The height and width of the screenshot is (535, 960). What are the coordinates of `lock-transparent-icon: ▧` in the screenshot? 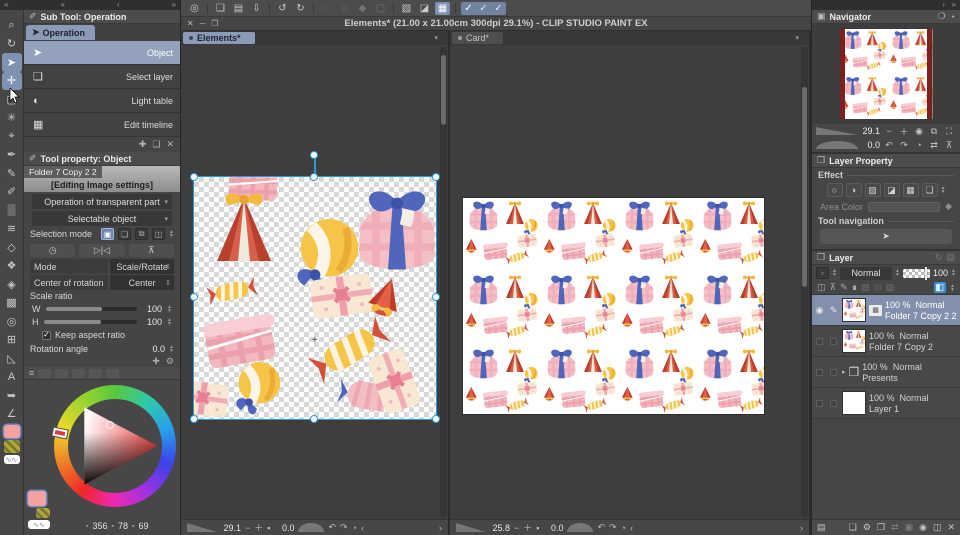 It's located at (865, 287).